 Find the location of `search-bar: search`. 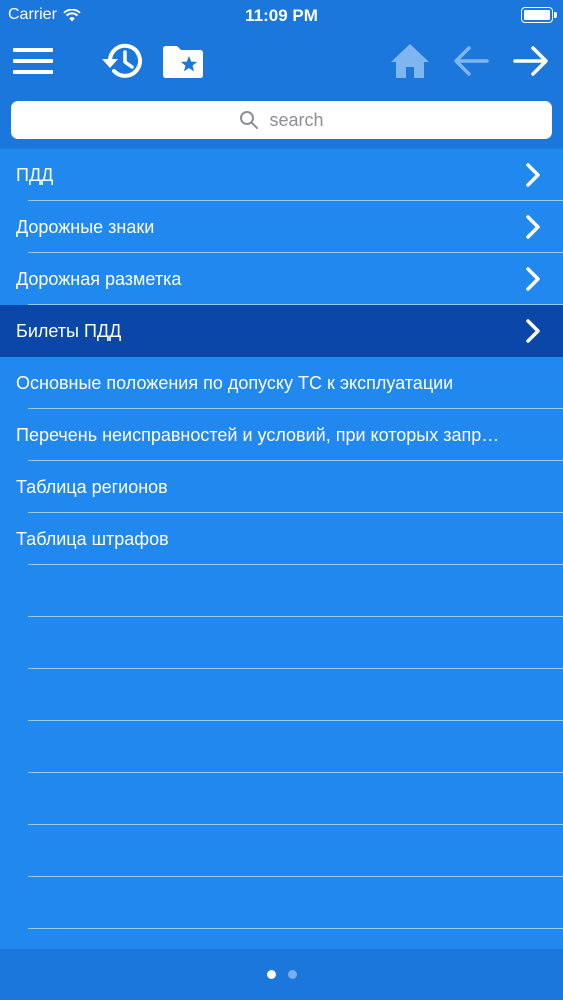

search-bar: search is located at coordinates (281, 120).